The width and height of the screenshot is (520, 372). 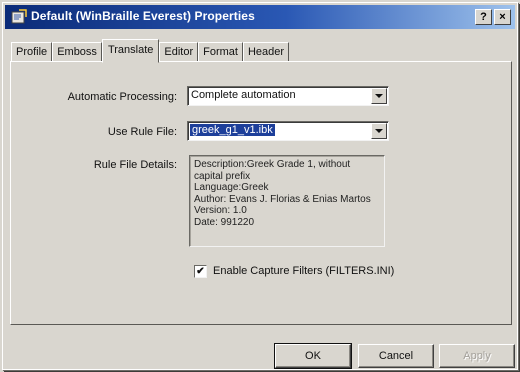 I want to click on details-line: Description:Greek Grade 1, without, so click(x=272, y=164).